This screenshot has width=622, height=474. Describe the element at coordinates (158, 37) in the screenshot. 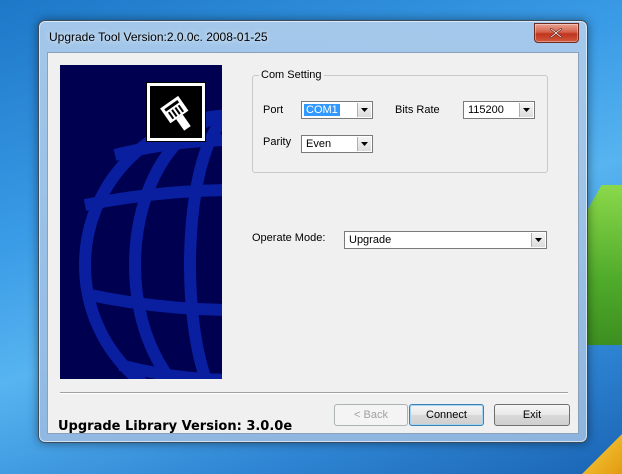

I see `window-title: Upgrade Tool Version:2.0.0c. 2008-01-25` at that location.